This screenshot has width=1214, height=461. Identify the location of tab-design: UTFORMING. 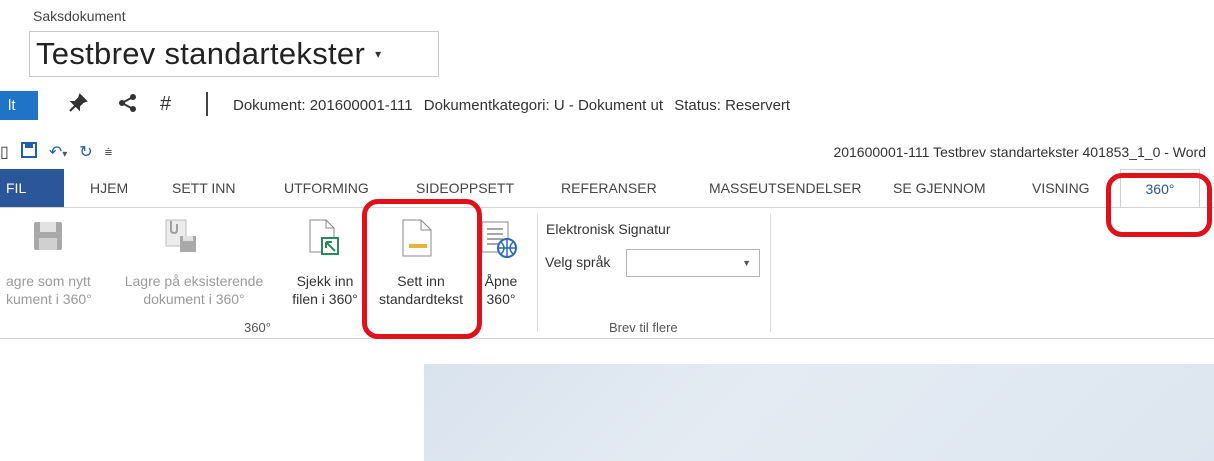
(326, 188).